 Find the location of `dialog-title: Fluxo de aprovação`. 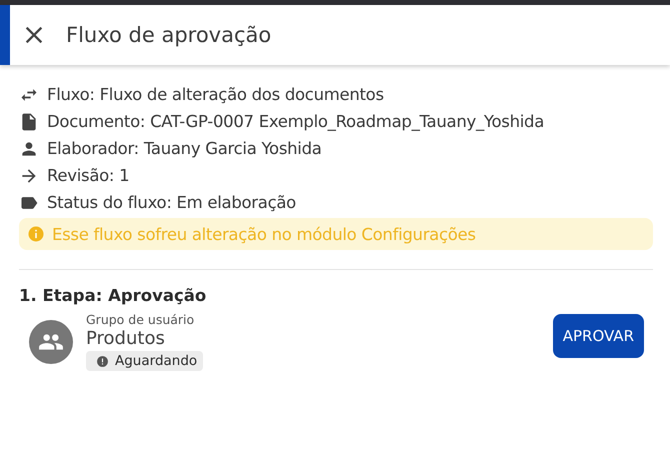

dialog-title: Fluxo de aprovação is located at coordinates (169, 35).